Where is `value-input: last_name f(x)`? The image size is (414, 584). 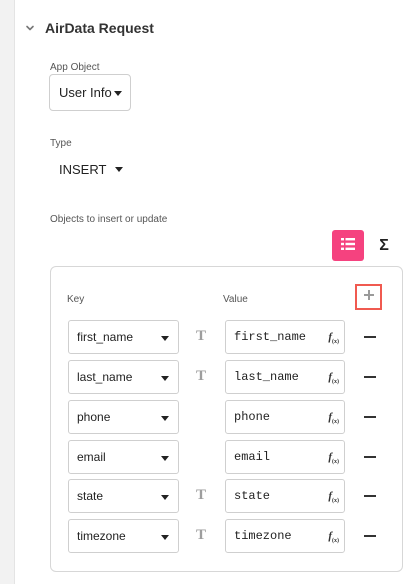
value-input: last_name f(x) is located at coordinates (285, 377).